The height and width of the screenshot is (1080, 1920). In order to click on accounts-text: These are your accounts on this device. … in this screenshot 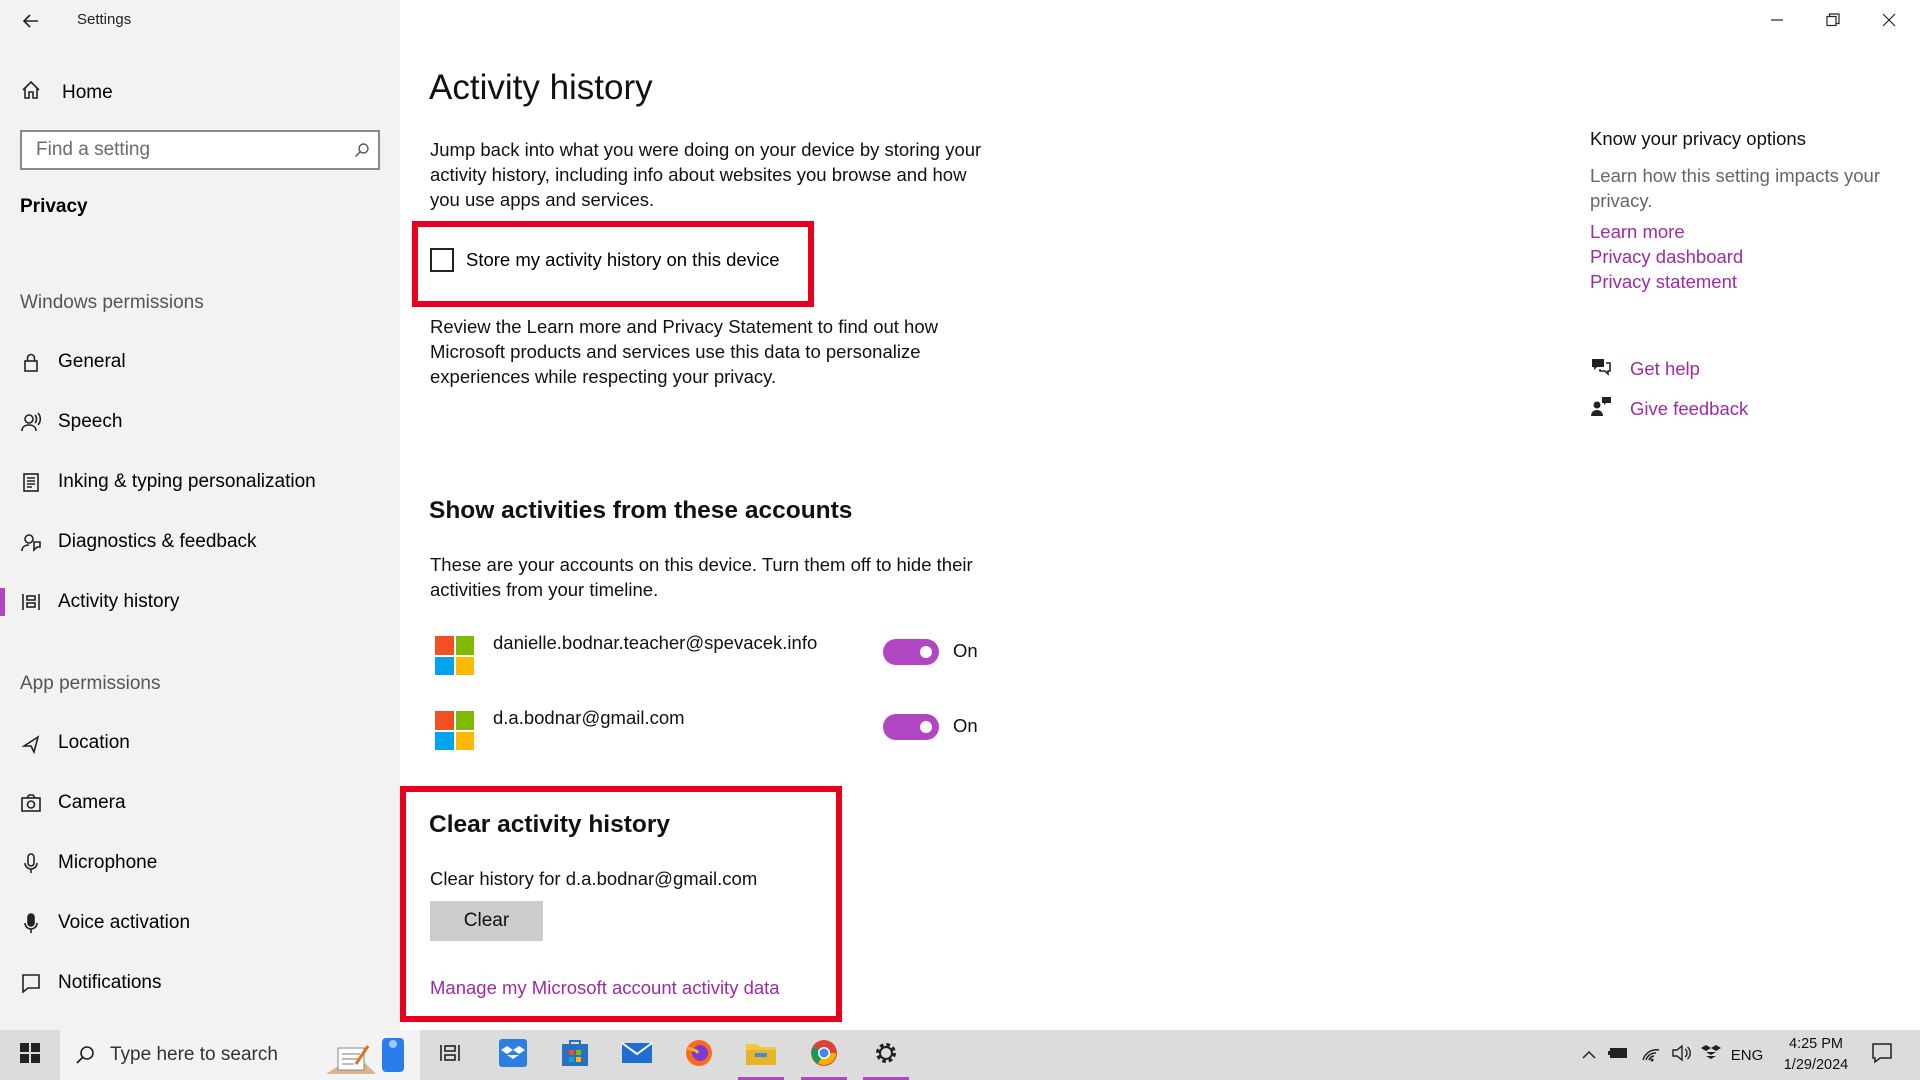, I will do `click(701, 577)`.